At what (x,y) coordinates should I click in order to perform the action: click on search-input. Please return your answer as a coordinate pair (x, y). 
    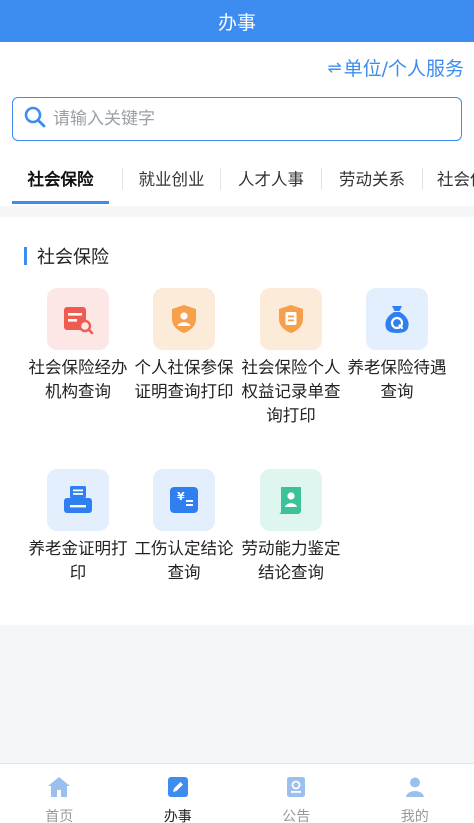
    Looking at the image, I should click on (243, 119).